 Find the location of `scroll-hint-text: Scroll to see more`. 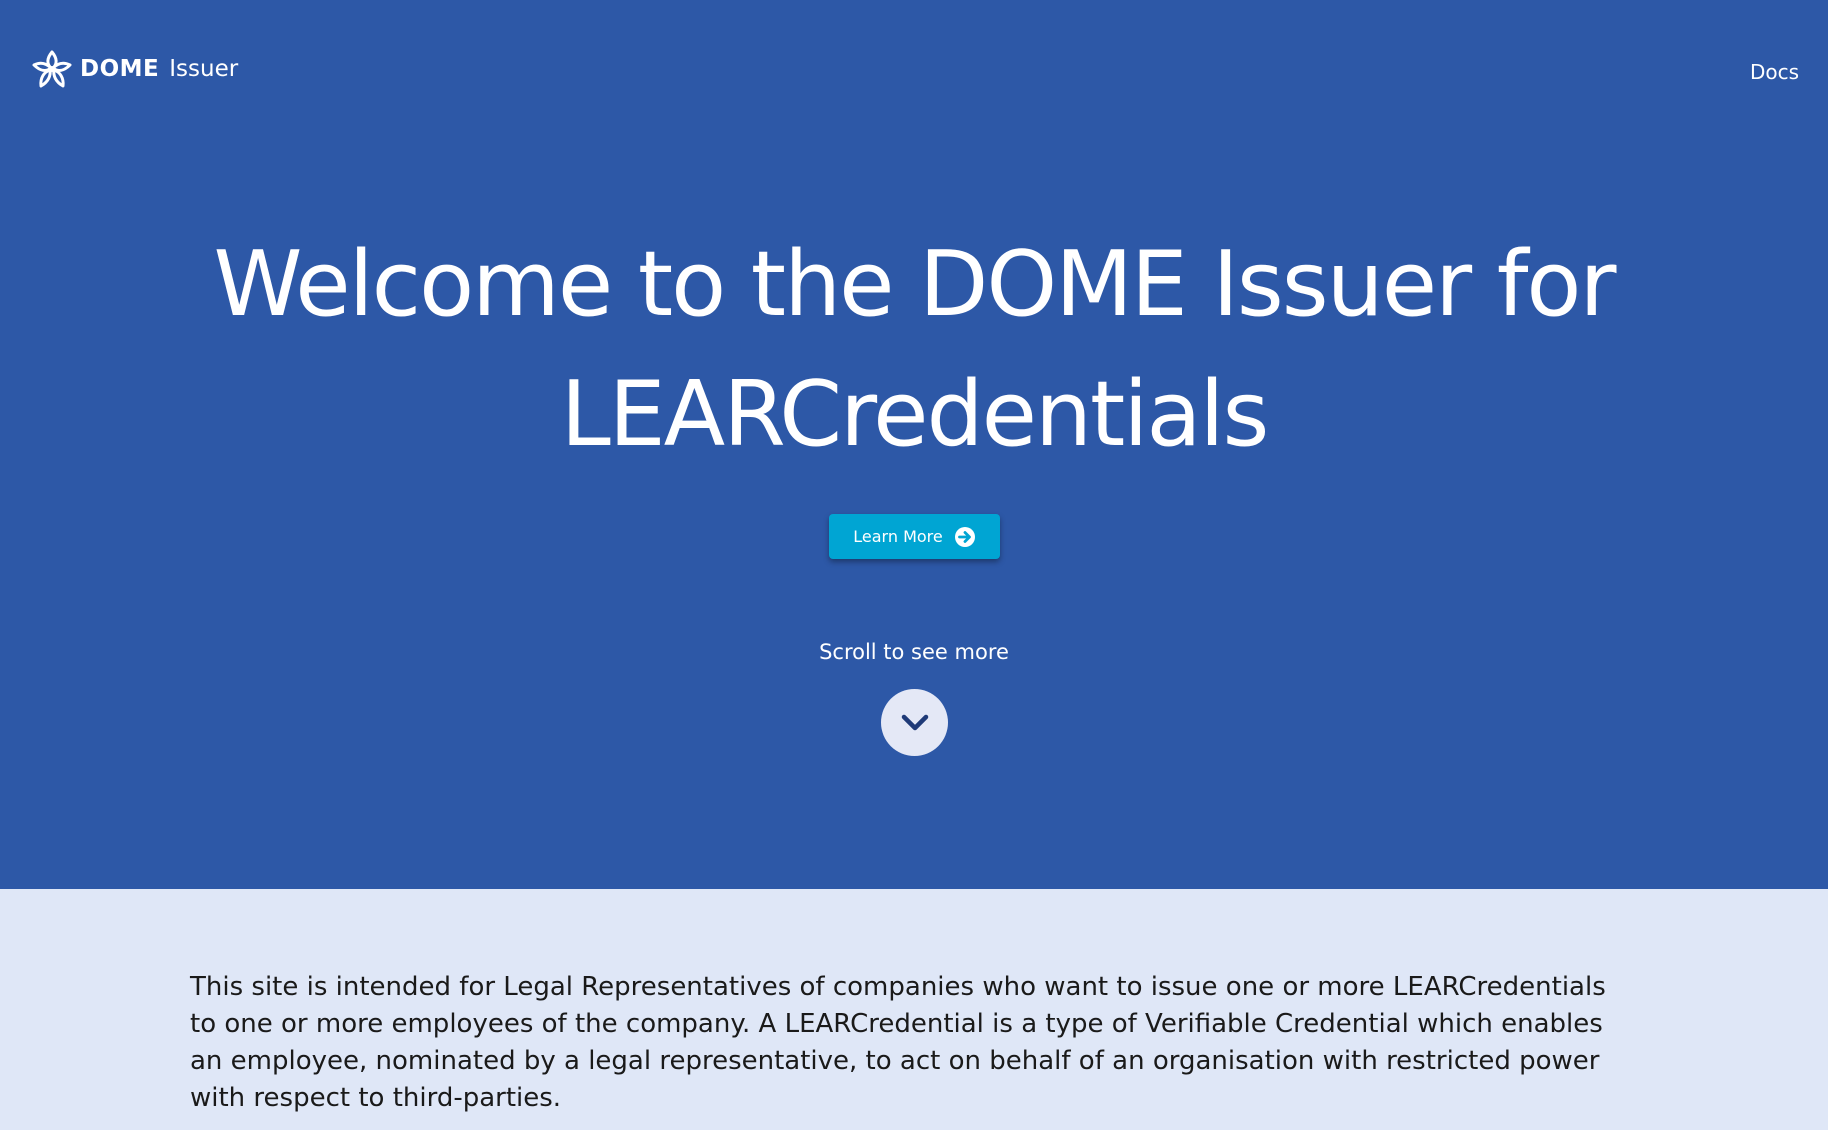

scroll-hint-text: Scroll to see more is located at coordinates (914, 652).